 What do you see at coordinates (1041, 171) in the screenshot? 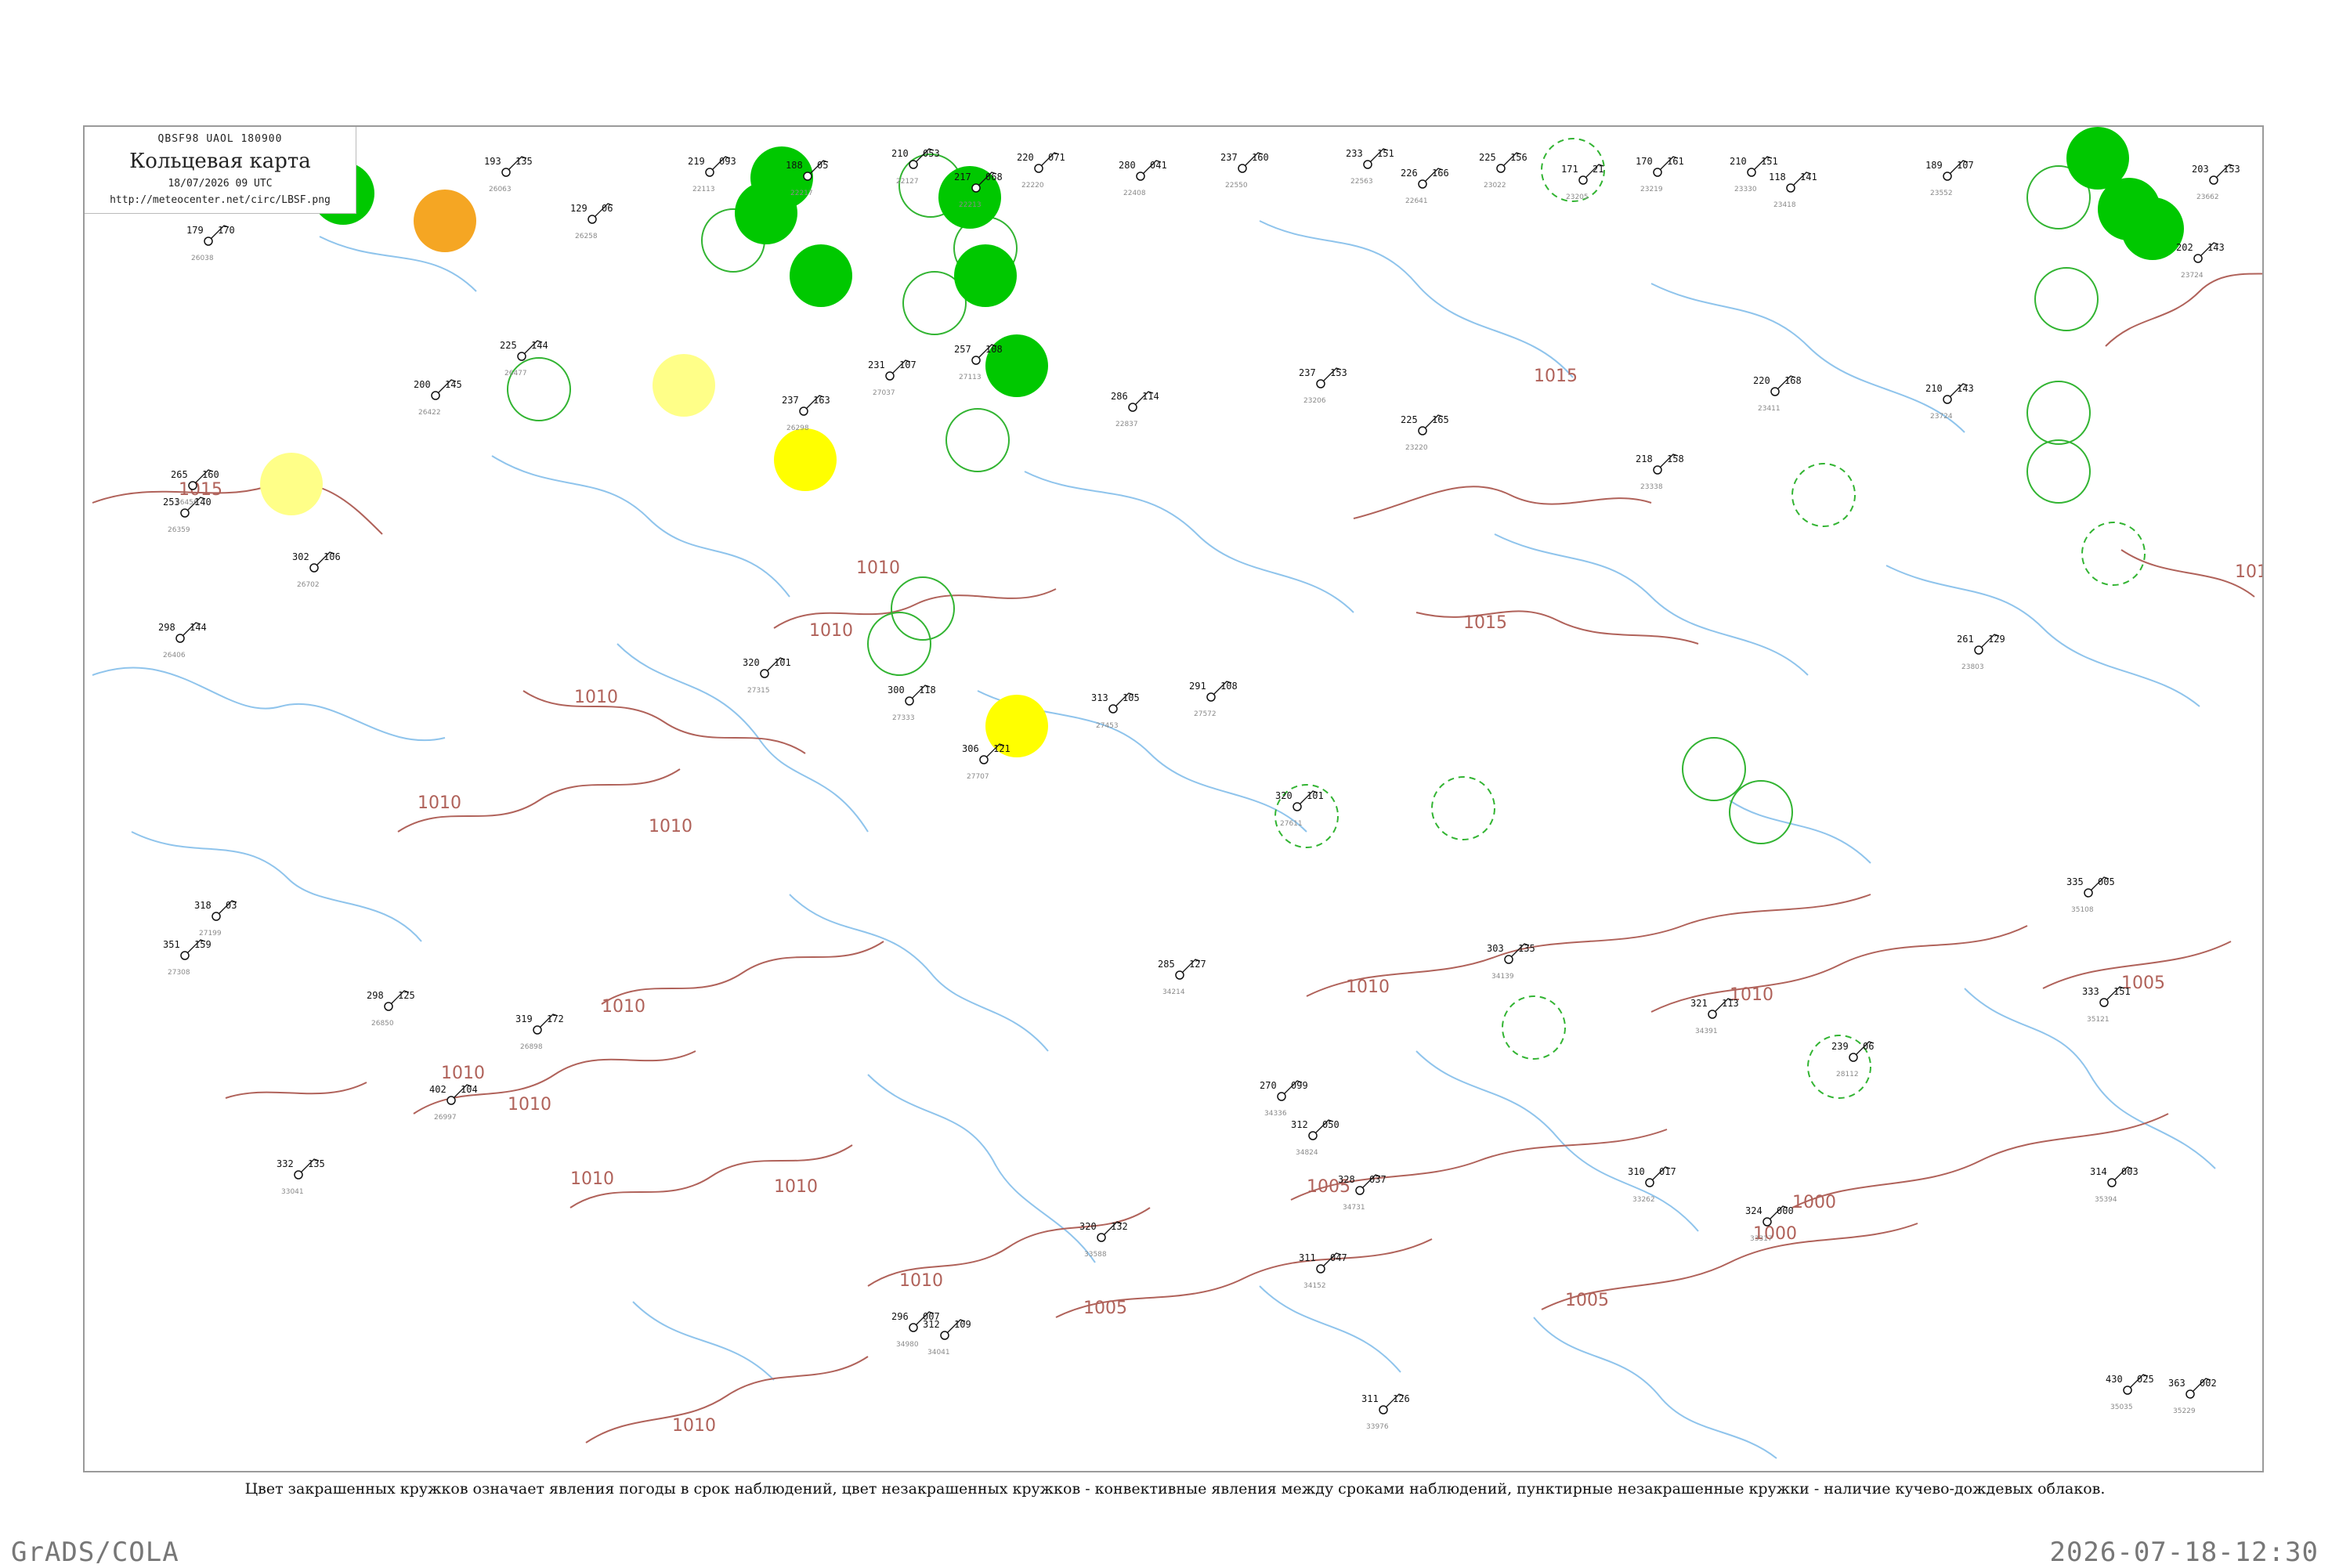
I see `station-model: 220 071 22220` at bounding box center [1041, 171].